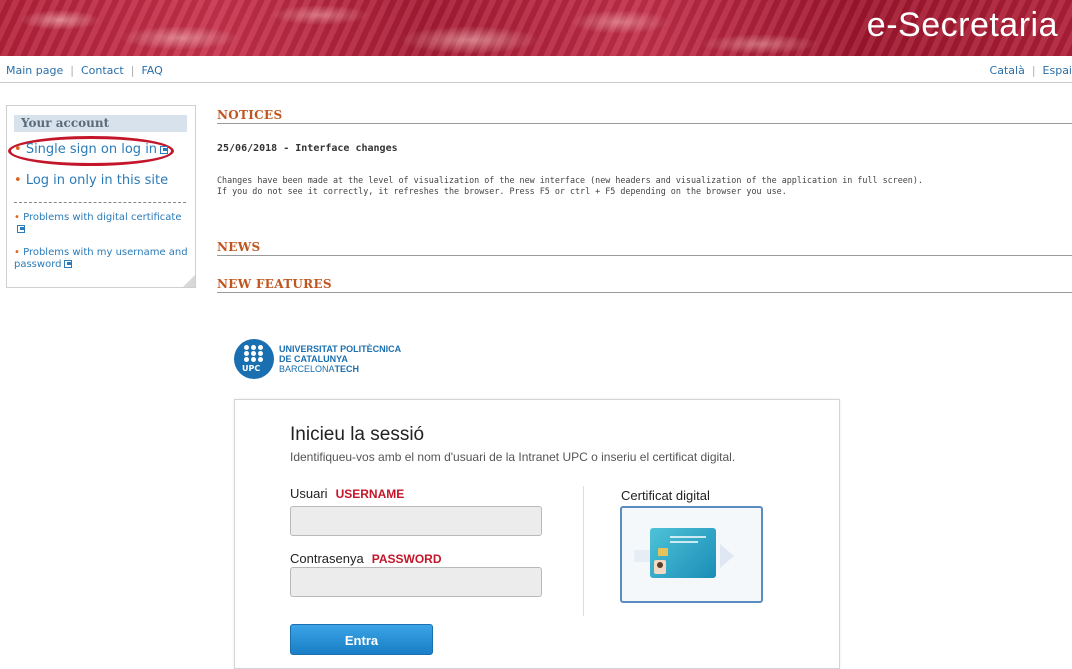 The image size is (1072, 669). I want to click on digital-certificate-button, so click(691, 554).